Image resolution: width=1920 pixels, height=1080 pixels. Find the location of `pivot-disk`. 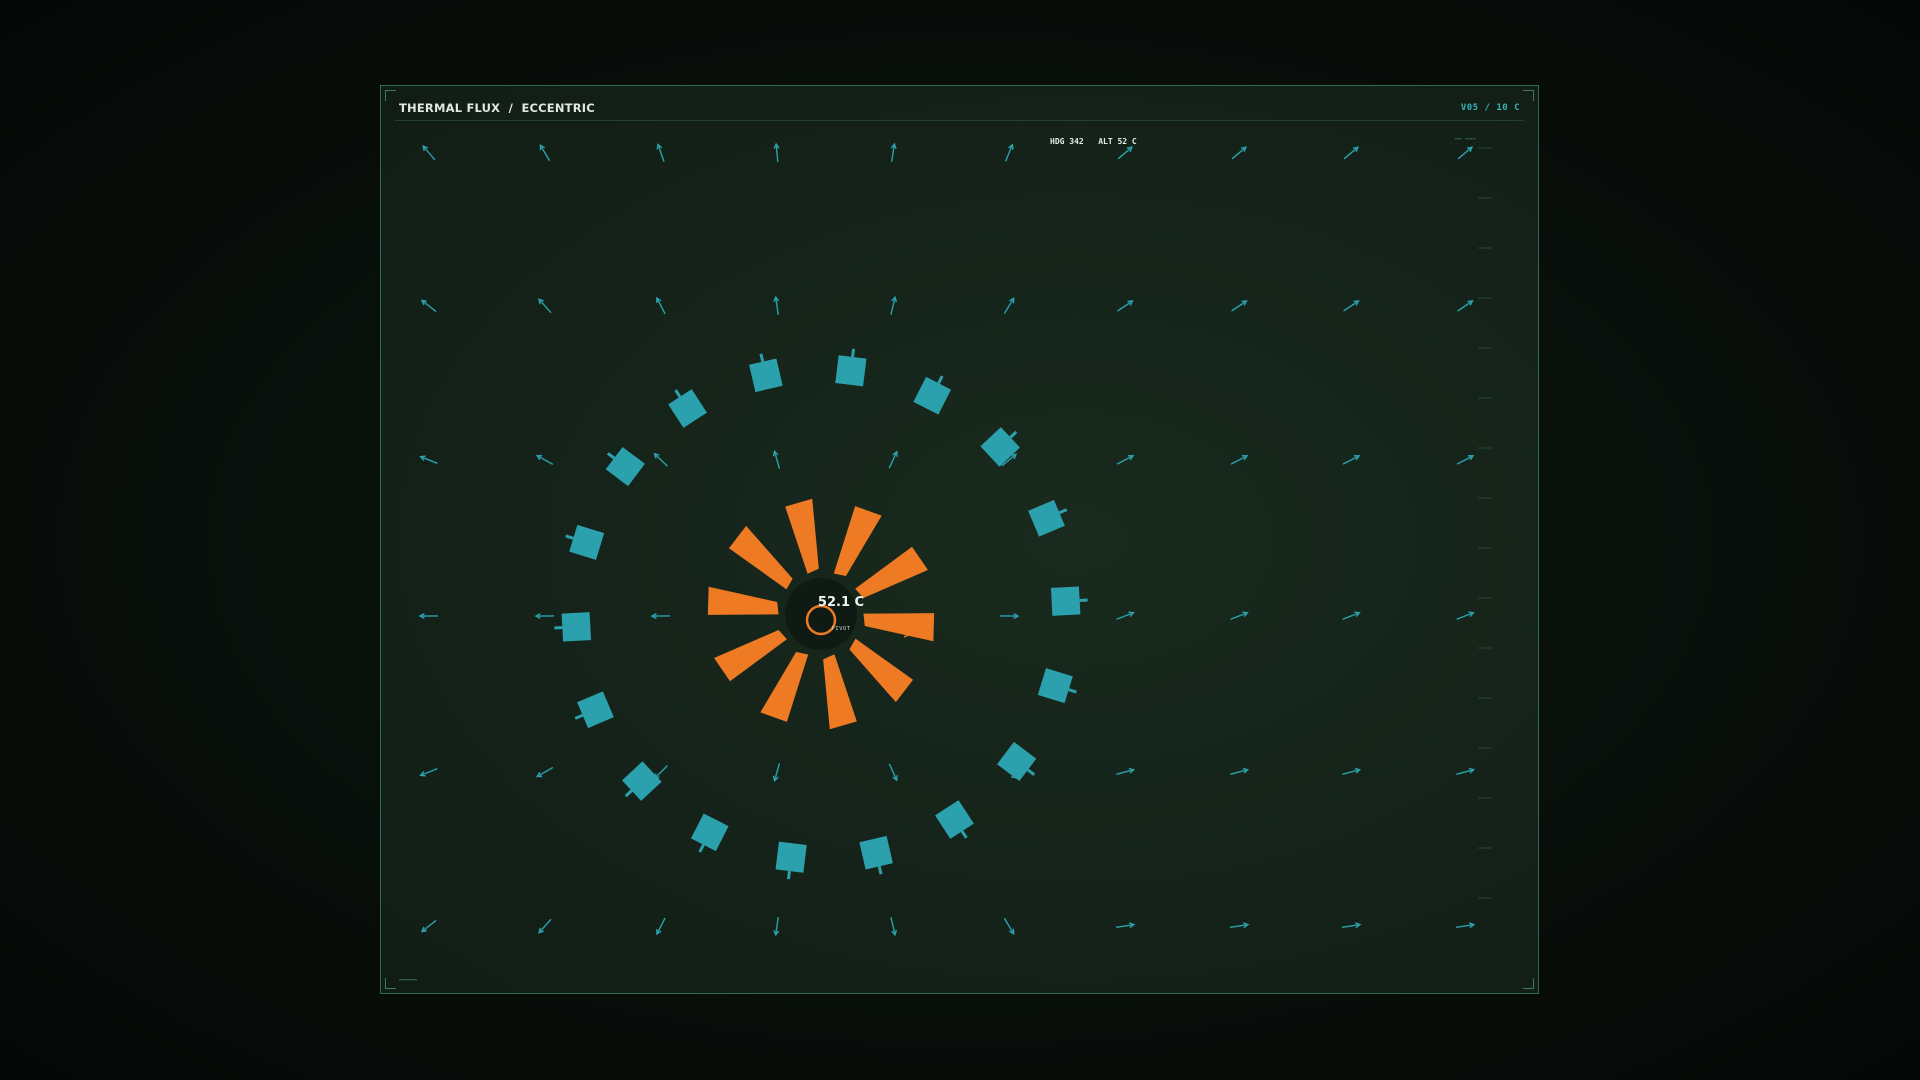

pivot-disk is located at coordinates (821, 614).